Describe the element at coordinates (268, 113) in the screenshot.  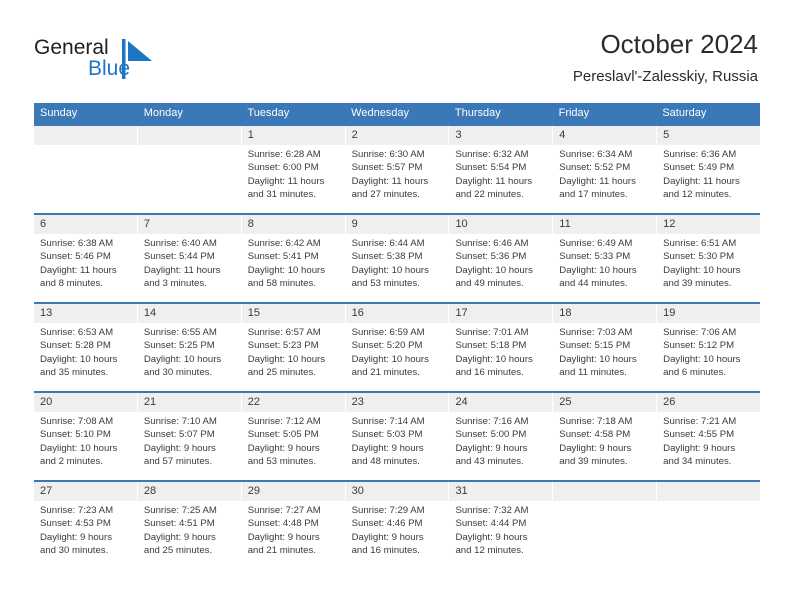
I see `weekday-header-tuesday: Tuesday` at that location.